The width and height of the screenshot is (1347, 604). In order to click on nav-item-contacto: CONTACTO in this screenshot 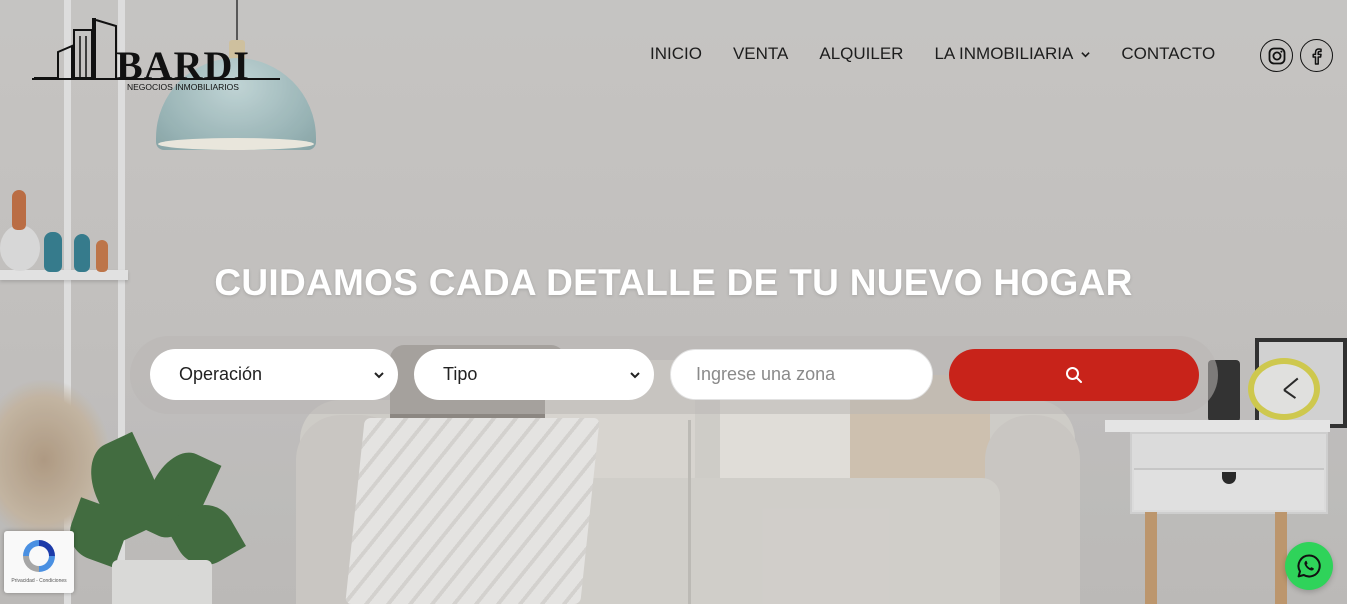, I will do `click(1168, 54)`.